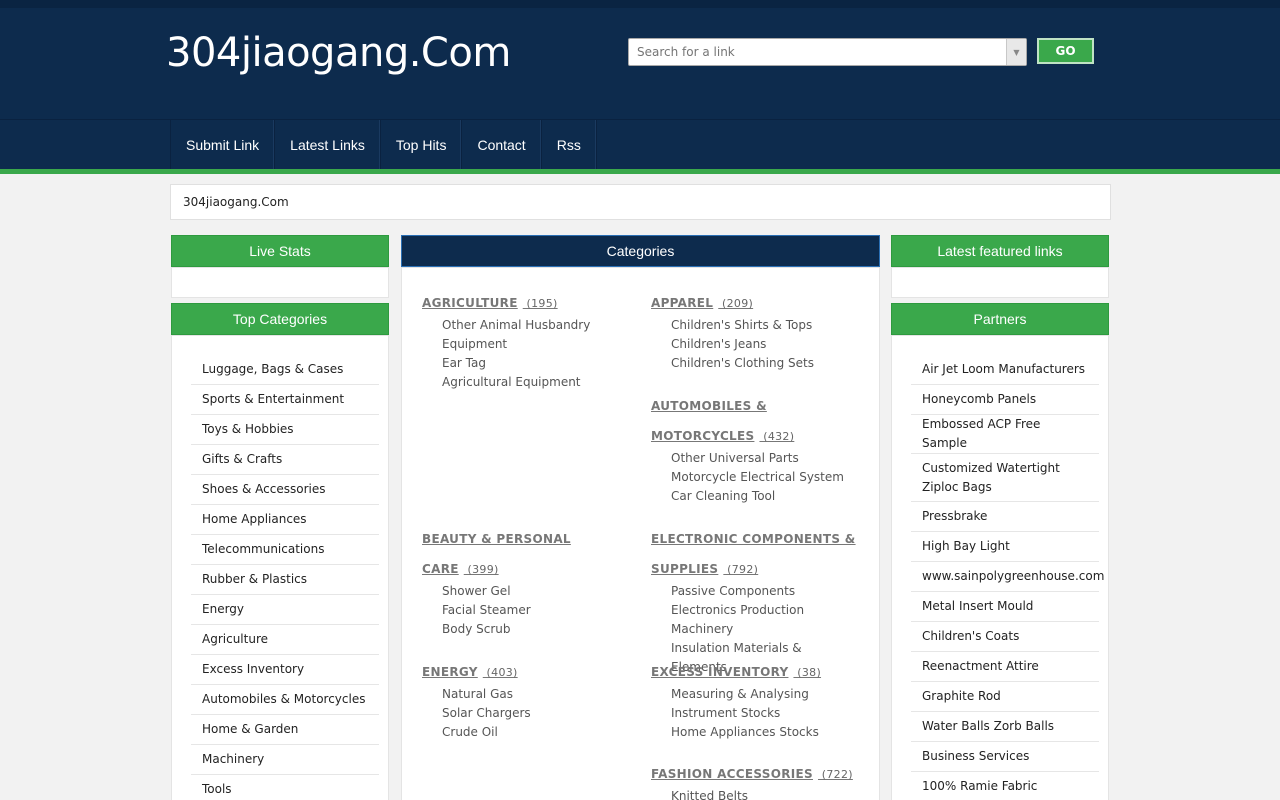 This screenshot has height=800, width=1280. Describe the element at coordinates (280, 282) in the screenshot. I see `live-stats-panel` at that location.